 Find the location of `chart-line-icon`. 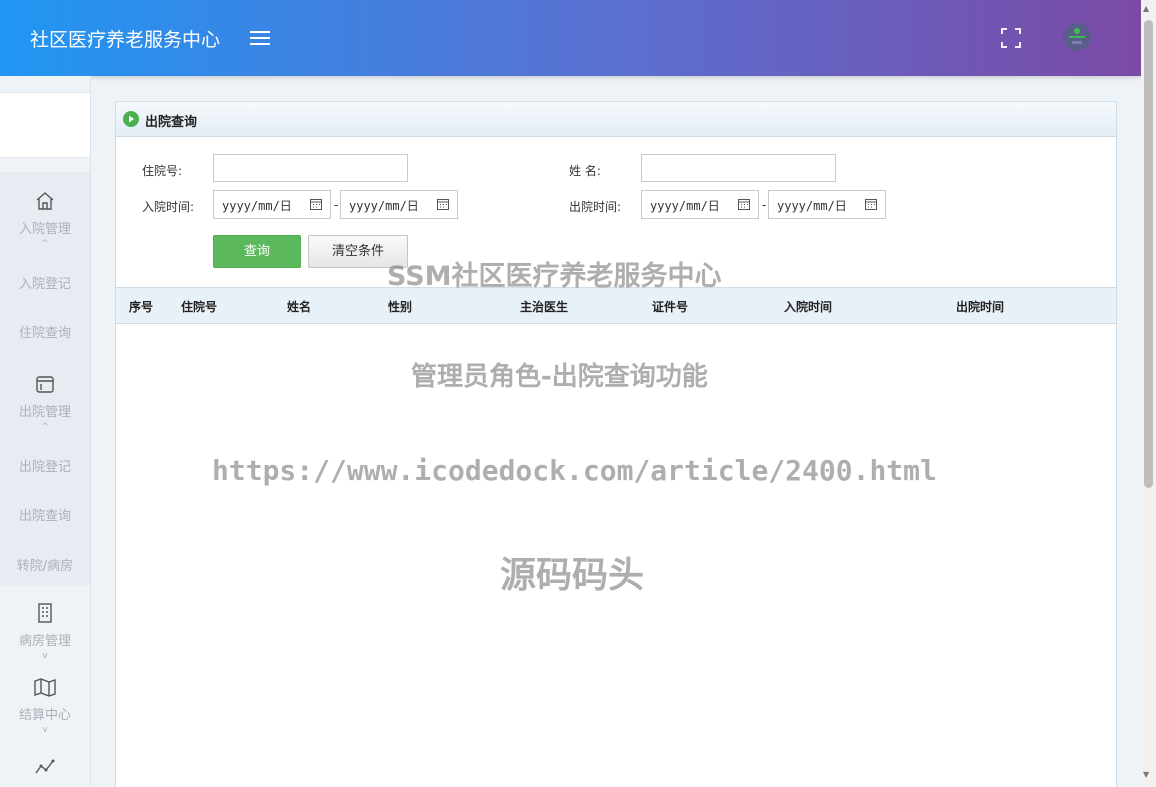

chart-line-icon is located at coordinates (45, 766).